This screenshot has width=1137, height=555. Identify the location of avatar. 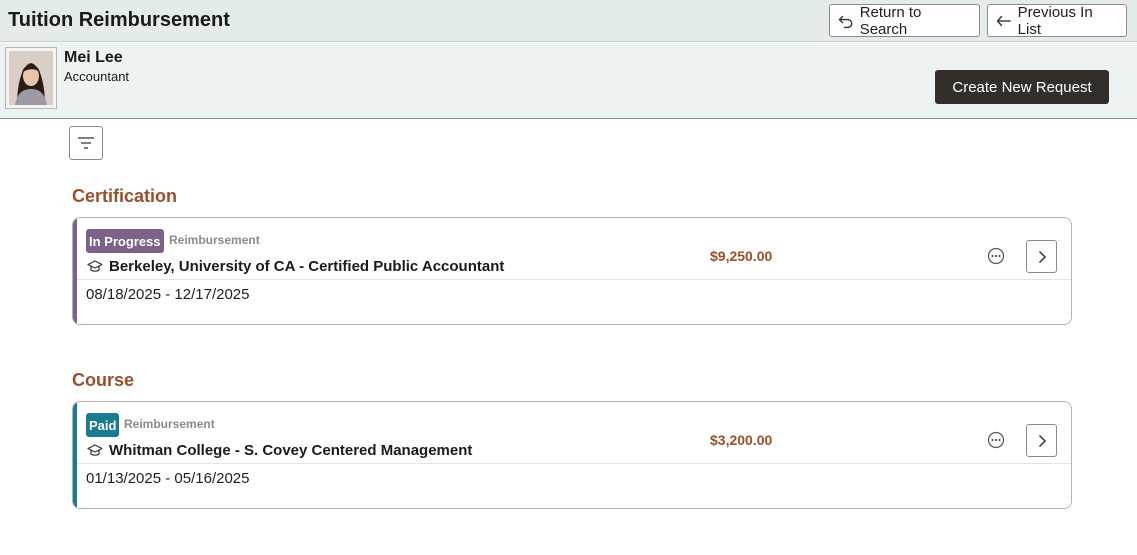
(31, 78).